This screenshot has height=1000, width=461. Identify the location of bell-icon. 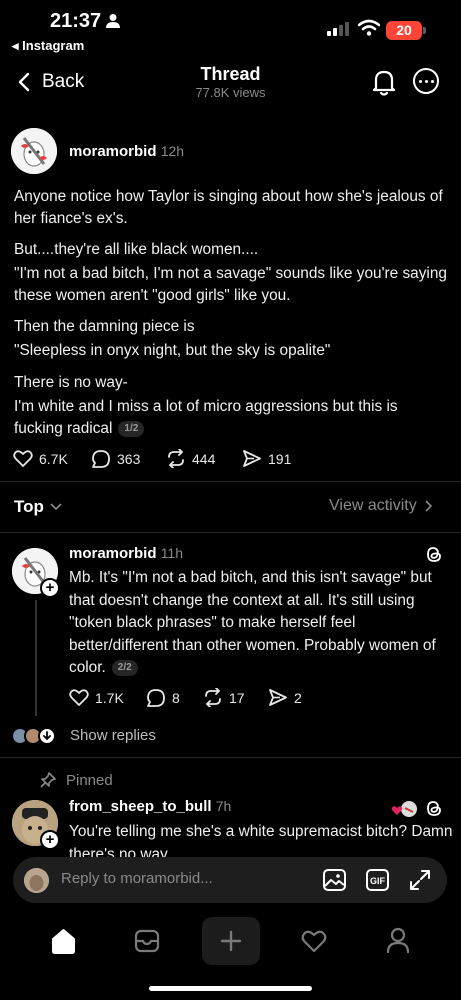
(384, 82).